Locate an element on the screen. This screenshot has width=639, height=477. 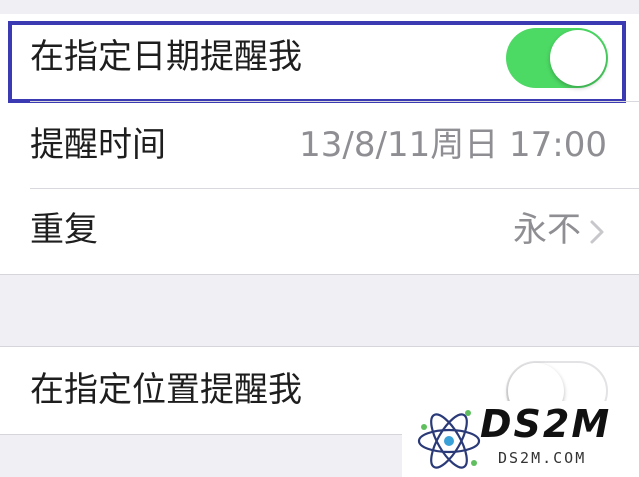
date-reminder-label: 在指定日期提醒我 is located at coordinates (166, 57).